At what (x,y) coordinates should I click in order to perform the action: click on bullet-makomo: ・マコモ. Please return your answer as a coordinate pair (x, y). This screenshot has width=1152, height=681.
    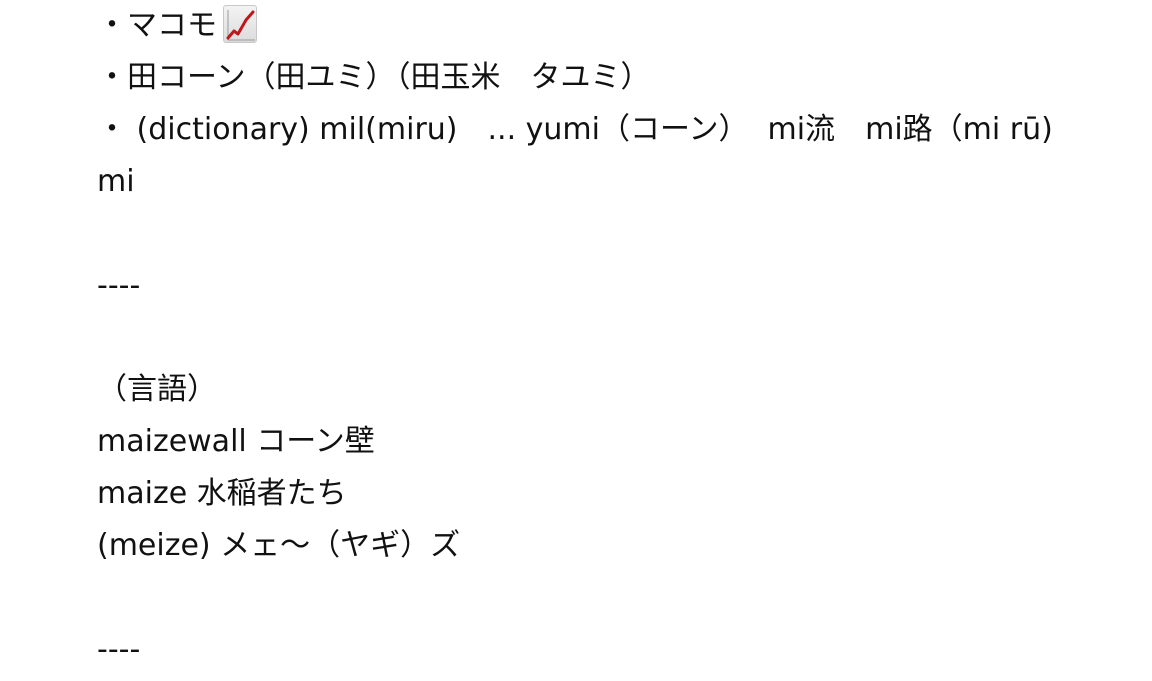
    Looking at the image, I should click on (177, 26).